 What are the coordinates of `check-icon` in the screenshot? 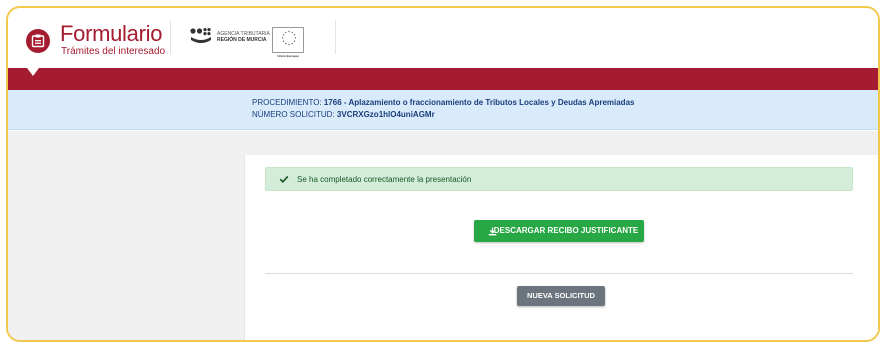 It's located at (284, 179).